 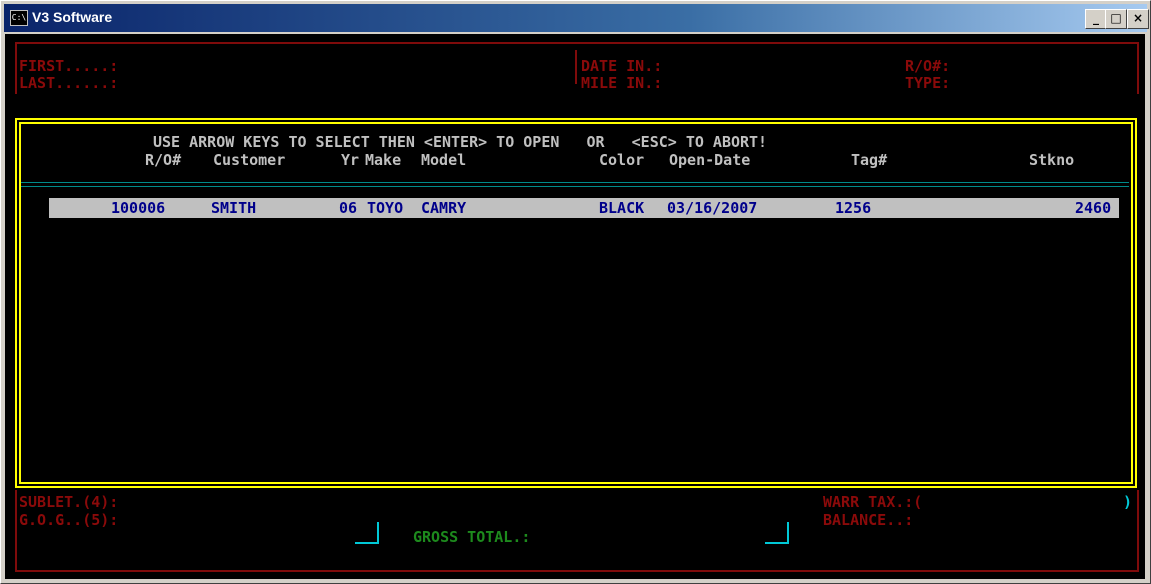 I want to click on mile-in-label: MILE IN.:, so click(x=622, y=83).